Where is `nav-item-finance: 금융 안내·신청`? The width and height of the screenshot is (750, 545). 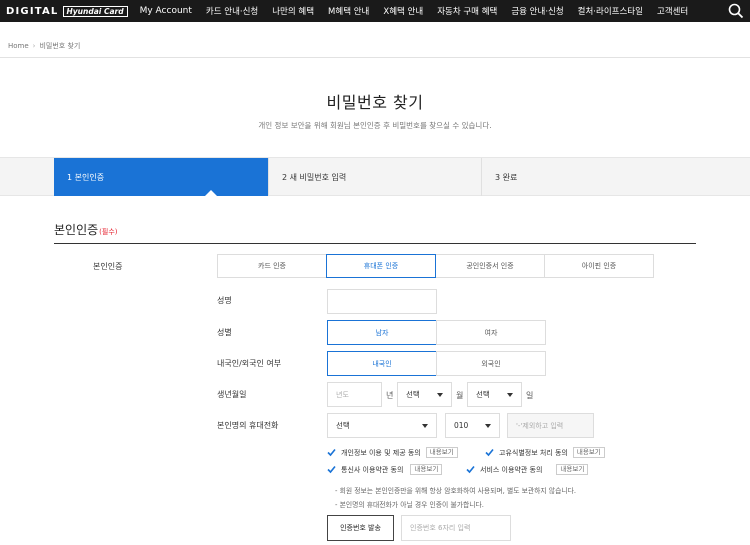 nav-item-finance: 금융 안내·신청 is located at coordinates (537, 11).